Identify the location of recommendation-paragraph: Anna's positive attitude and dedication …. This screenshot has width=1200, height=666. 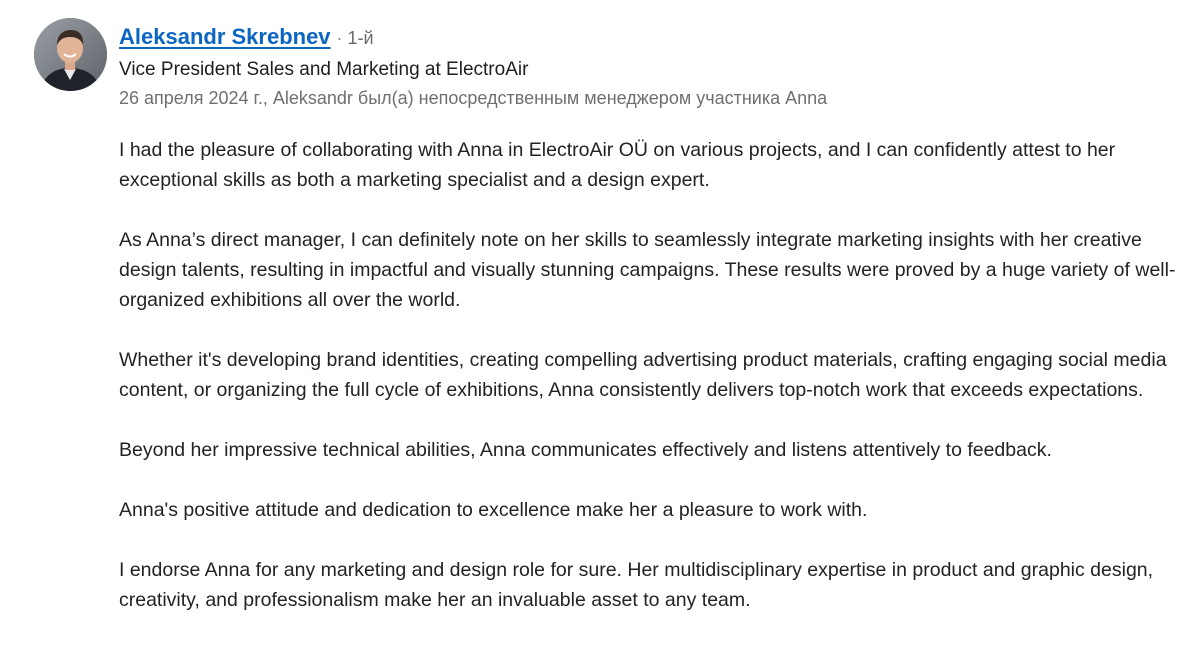
(493, 510).